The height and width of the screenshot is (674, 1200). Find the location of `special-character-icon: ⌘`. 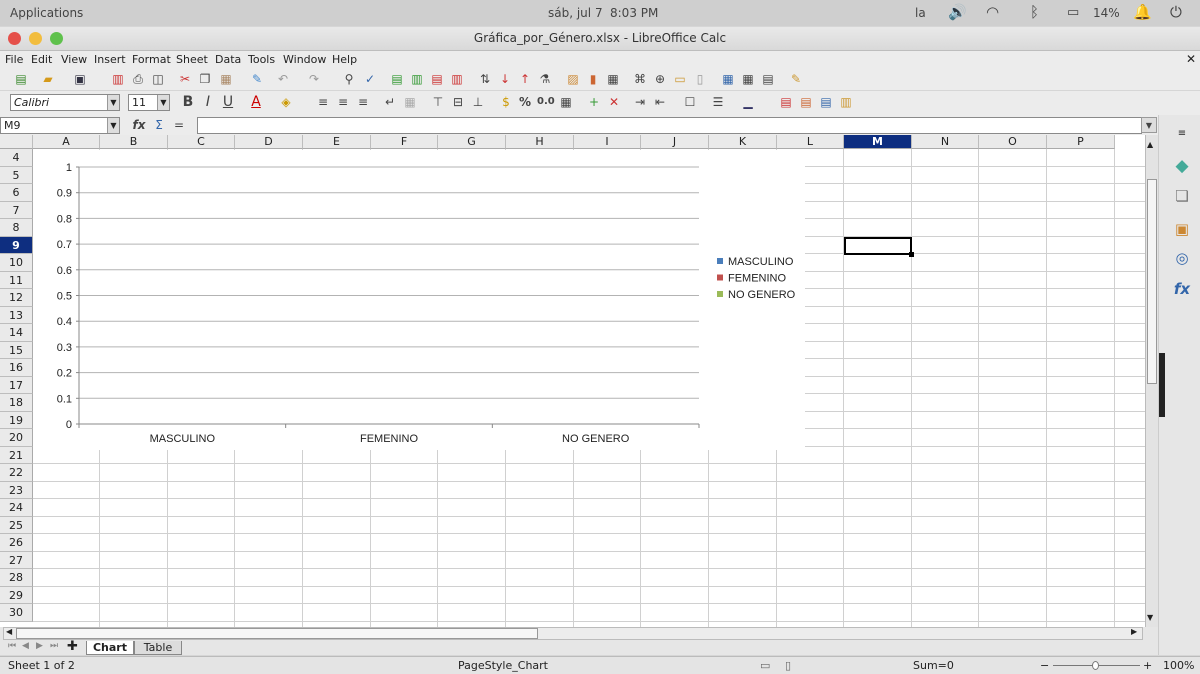

special-character-icon: ⌘ is located at coordinates (640, 79).